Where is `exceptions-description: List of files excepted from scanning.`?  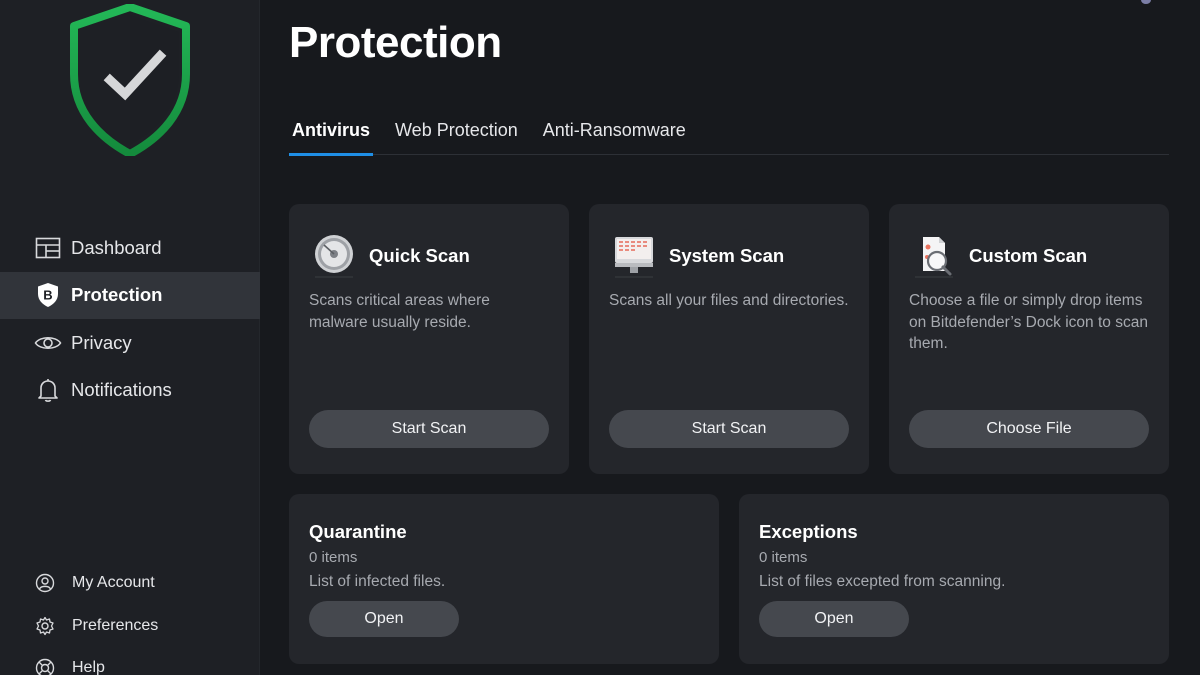 exceptions-description: List of files excepted from scanning. is located at coordinates (882, 581).